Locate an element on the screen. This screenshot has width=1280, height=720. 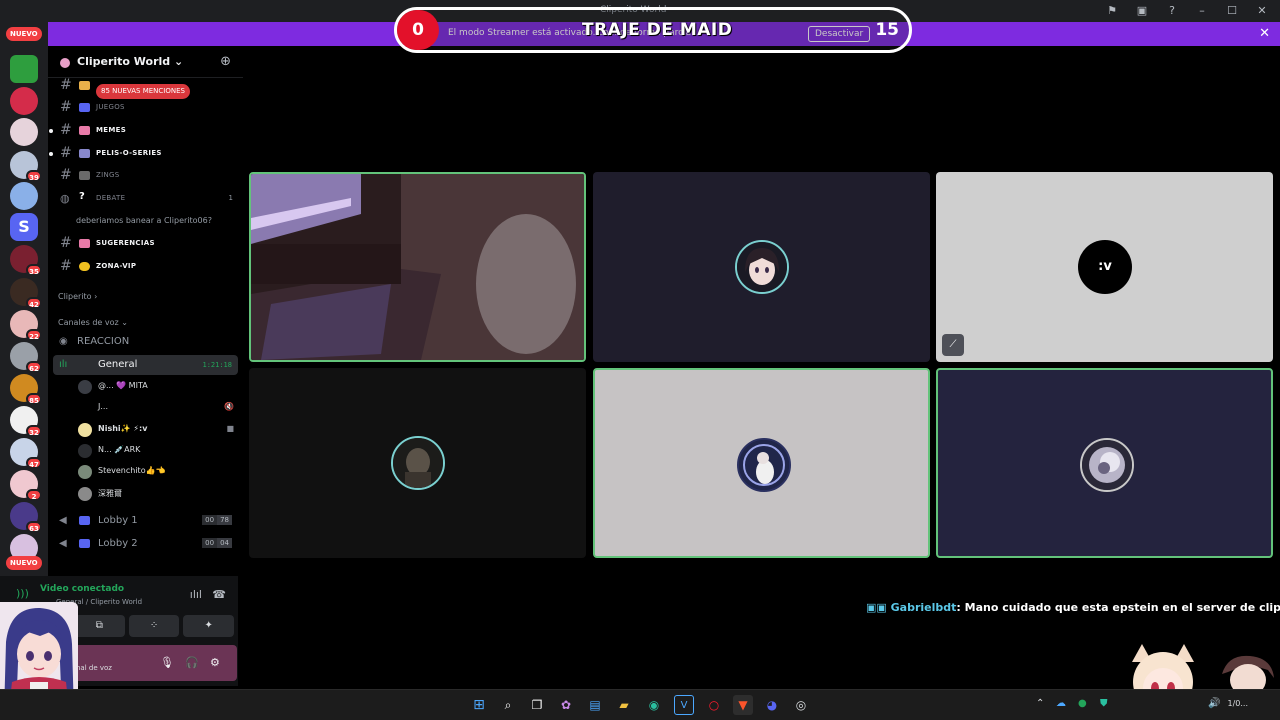
screen-icon: ▣ is located at coordinates (1142, 11).